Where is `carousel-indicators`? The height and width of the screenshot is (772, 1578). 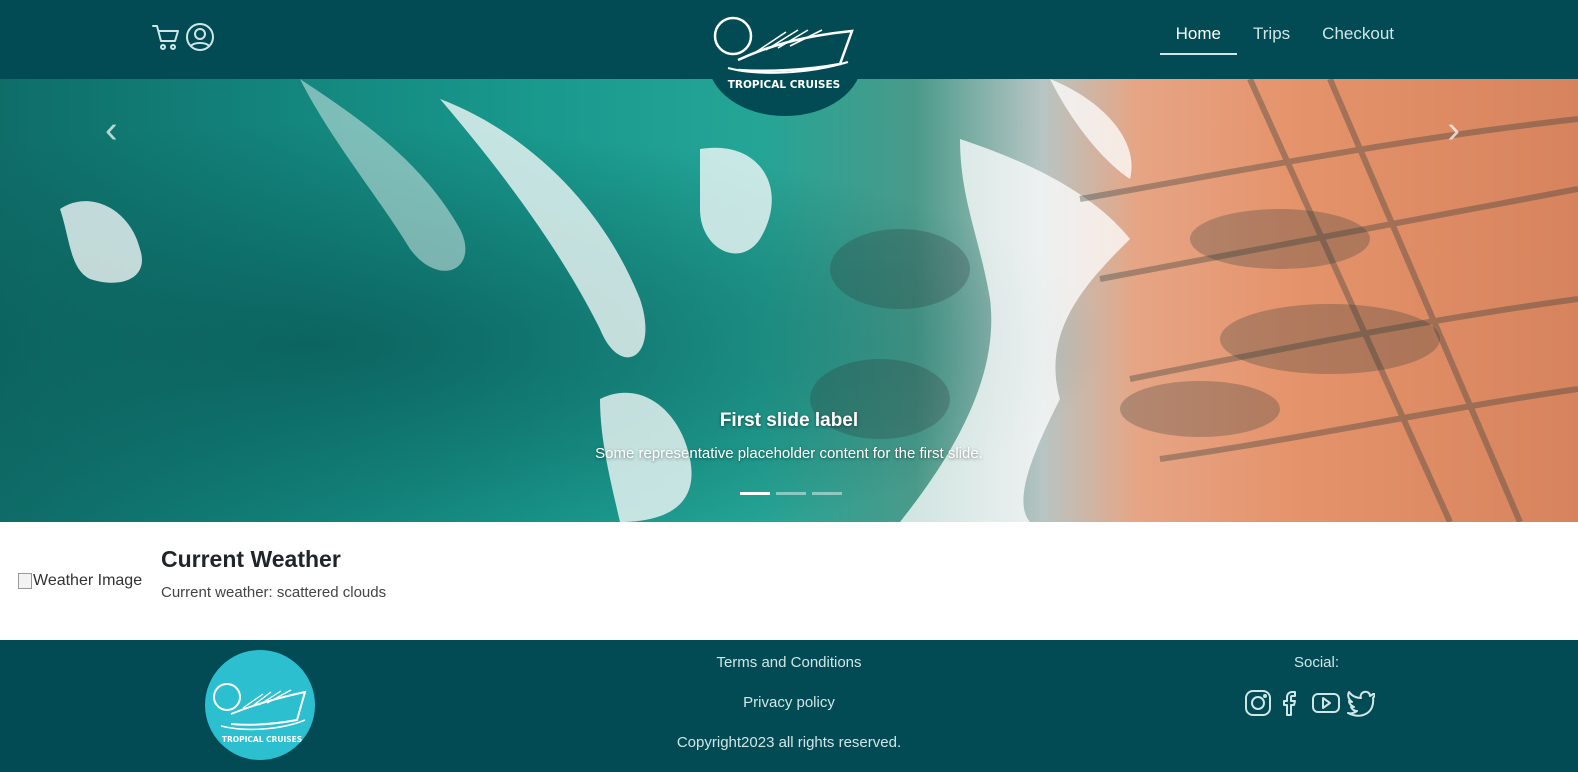 carousel-indicators is located at coordinates (791, 493).